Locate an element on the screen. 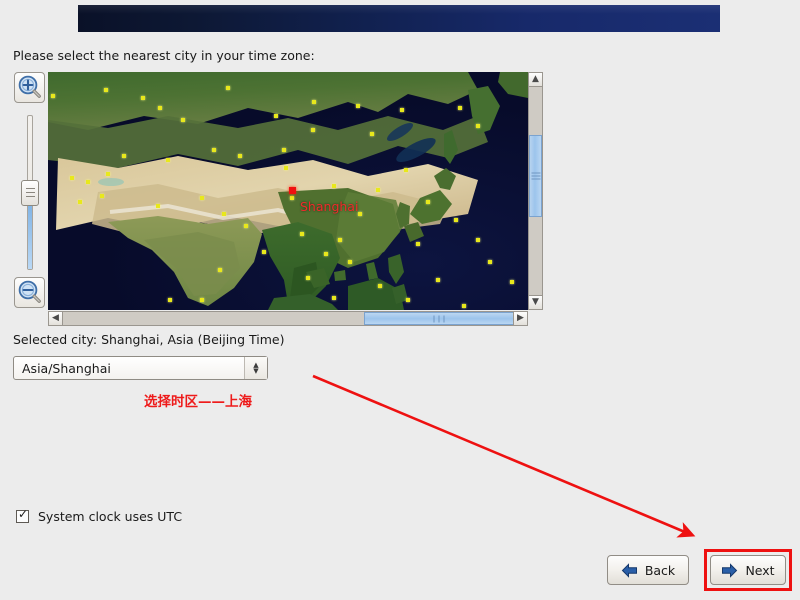  utc-checkbox-label: System clock uses UTC is located at coordinates (110, 516).